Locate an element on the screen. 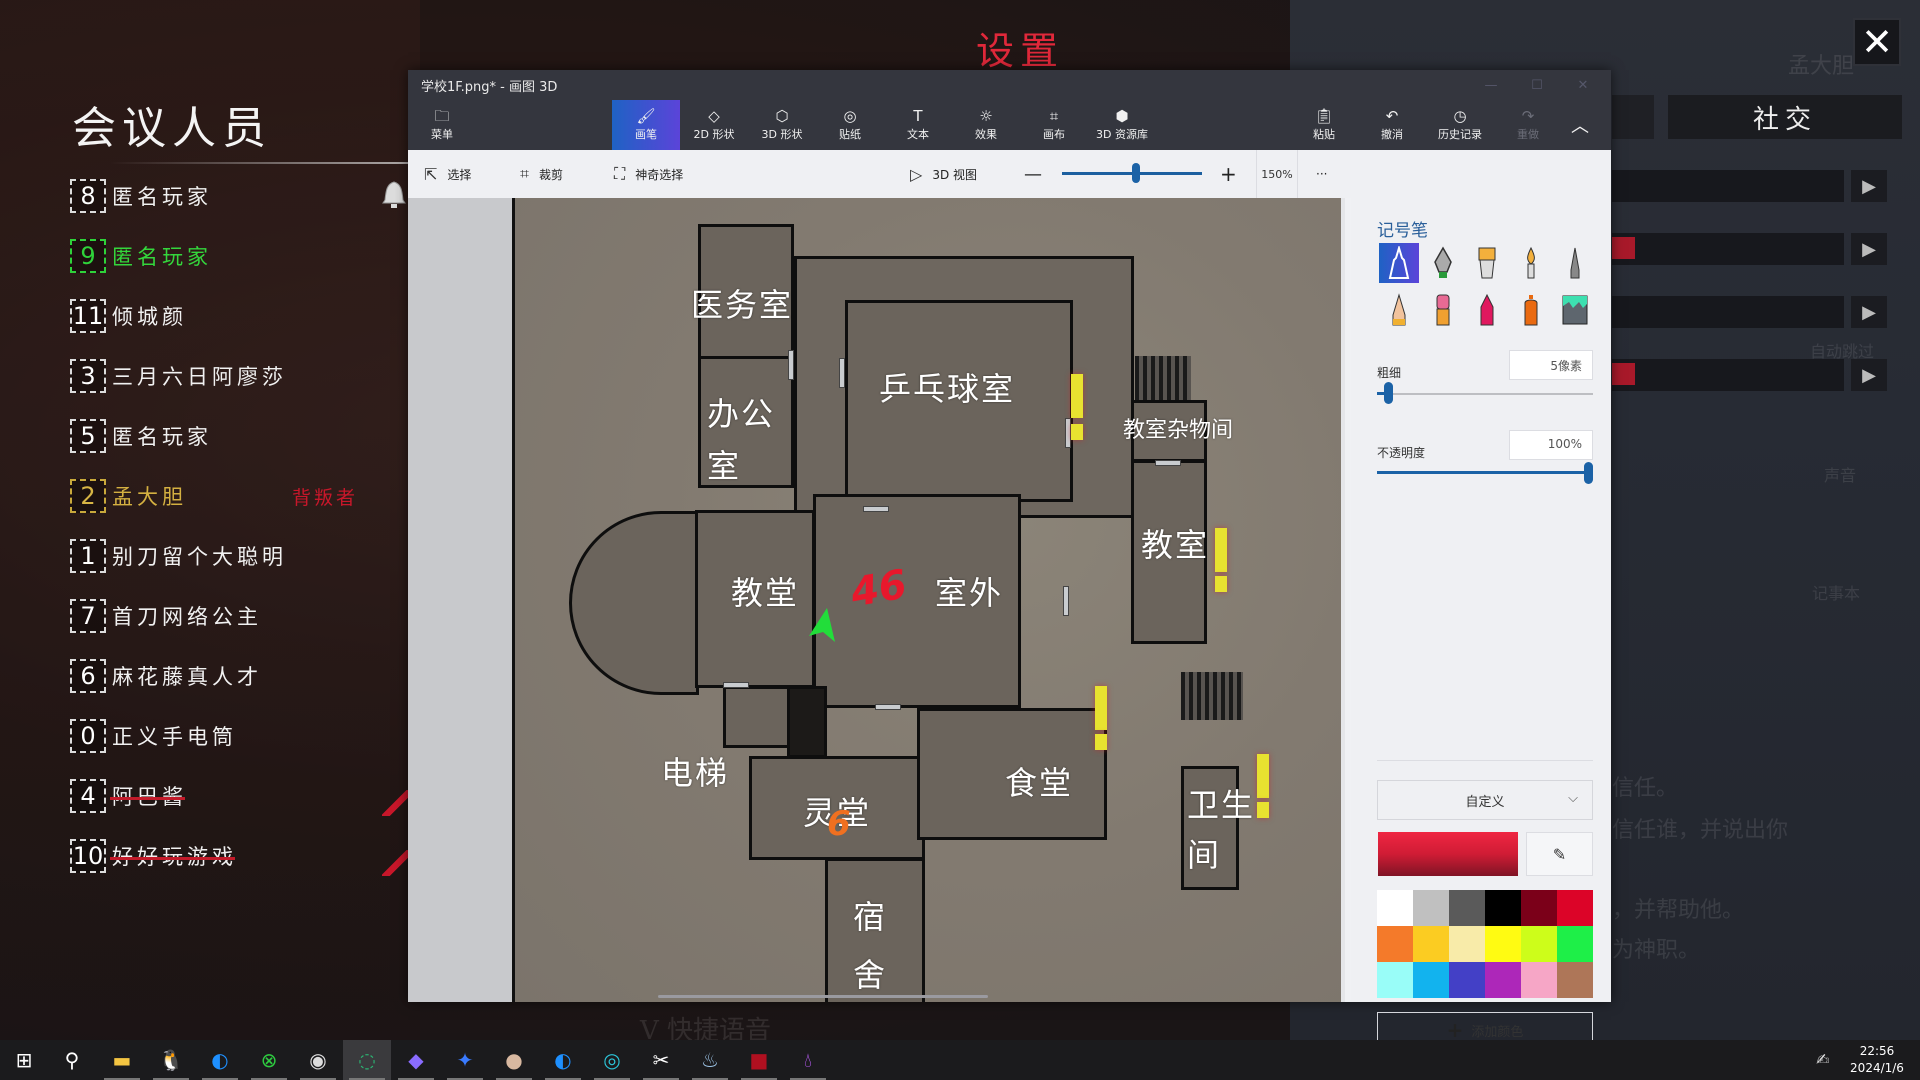 Image resolution: width=1920 pixels, height=1080 pixels. collapse-ribbon-button: ︿ is located at coordinates (1580, 125).